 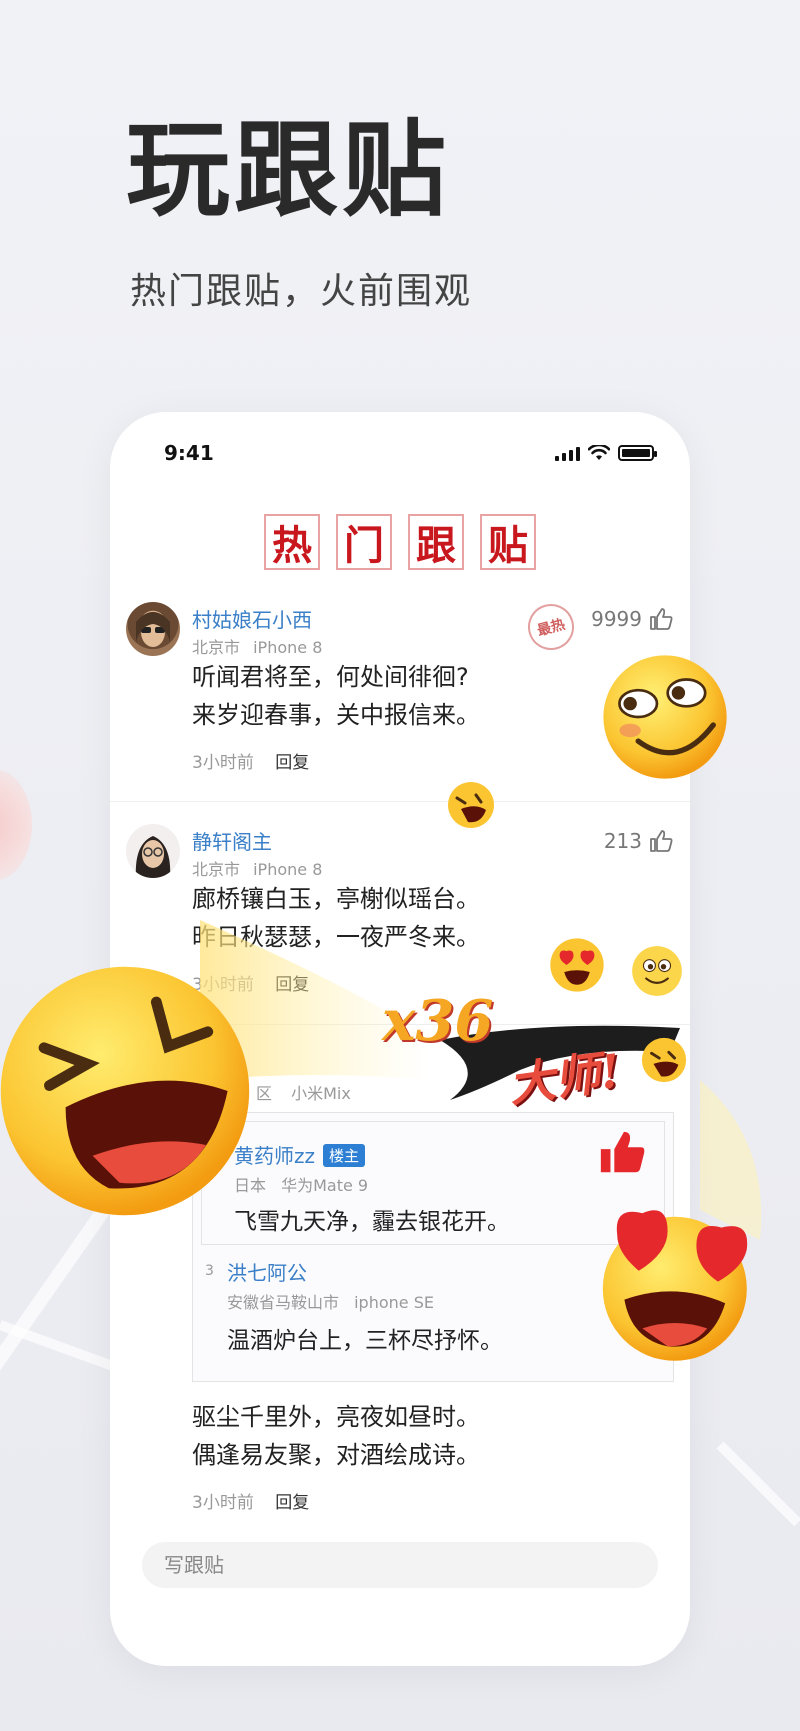 I want to click on quote-device: iphone SE, so click(x=394, y=1302).